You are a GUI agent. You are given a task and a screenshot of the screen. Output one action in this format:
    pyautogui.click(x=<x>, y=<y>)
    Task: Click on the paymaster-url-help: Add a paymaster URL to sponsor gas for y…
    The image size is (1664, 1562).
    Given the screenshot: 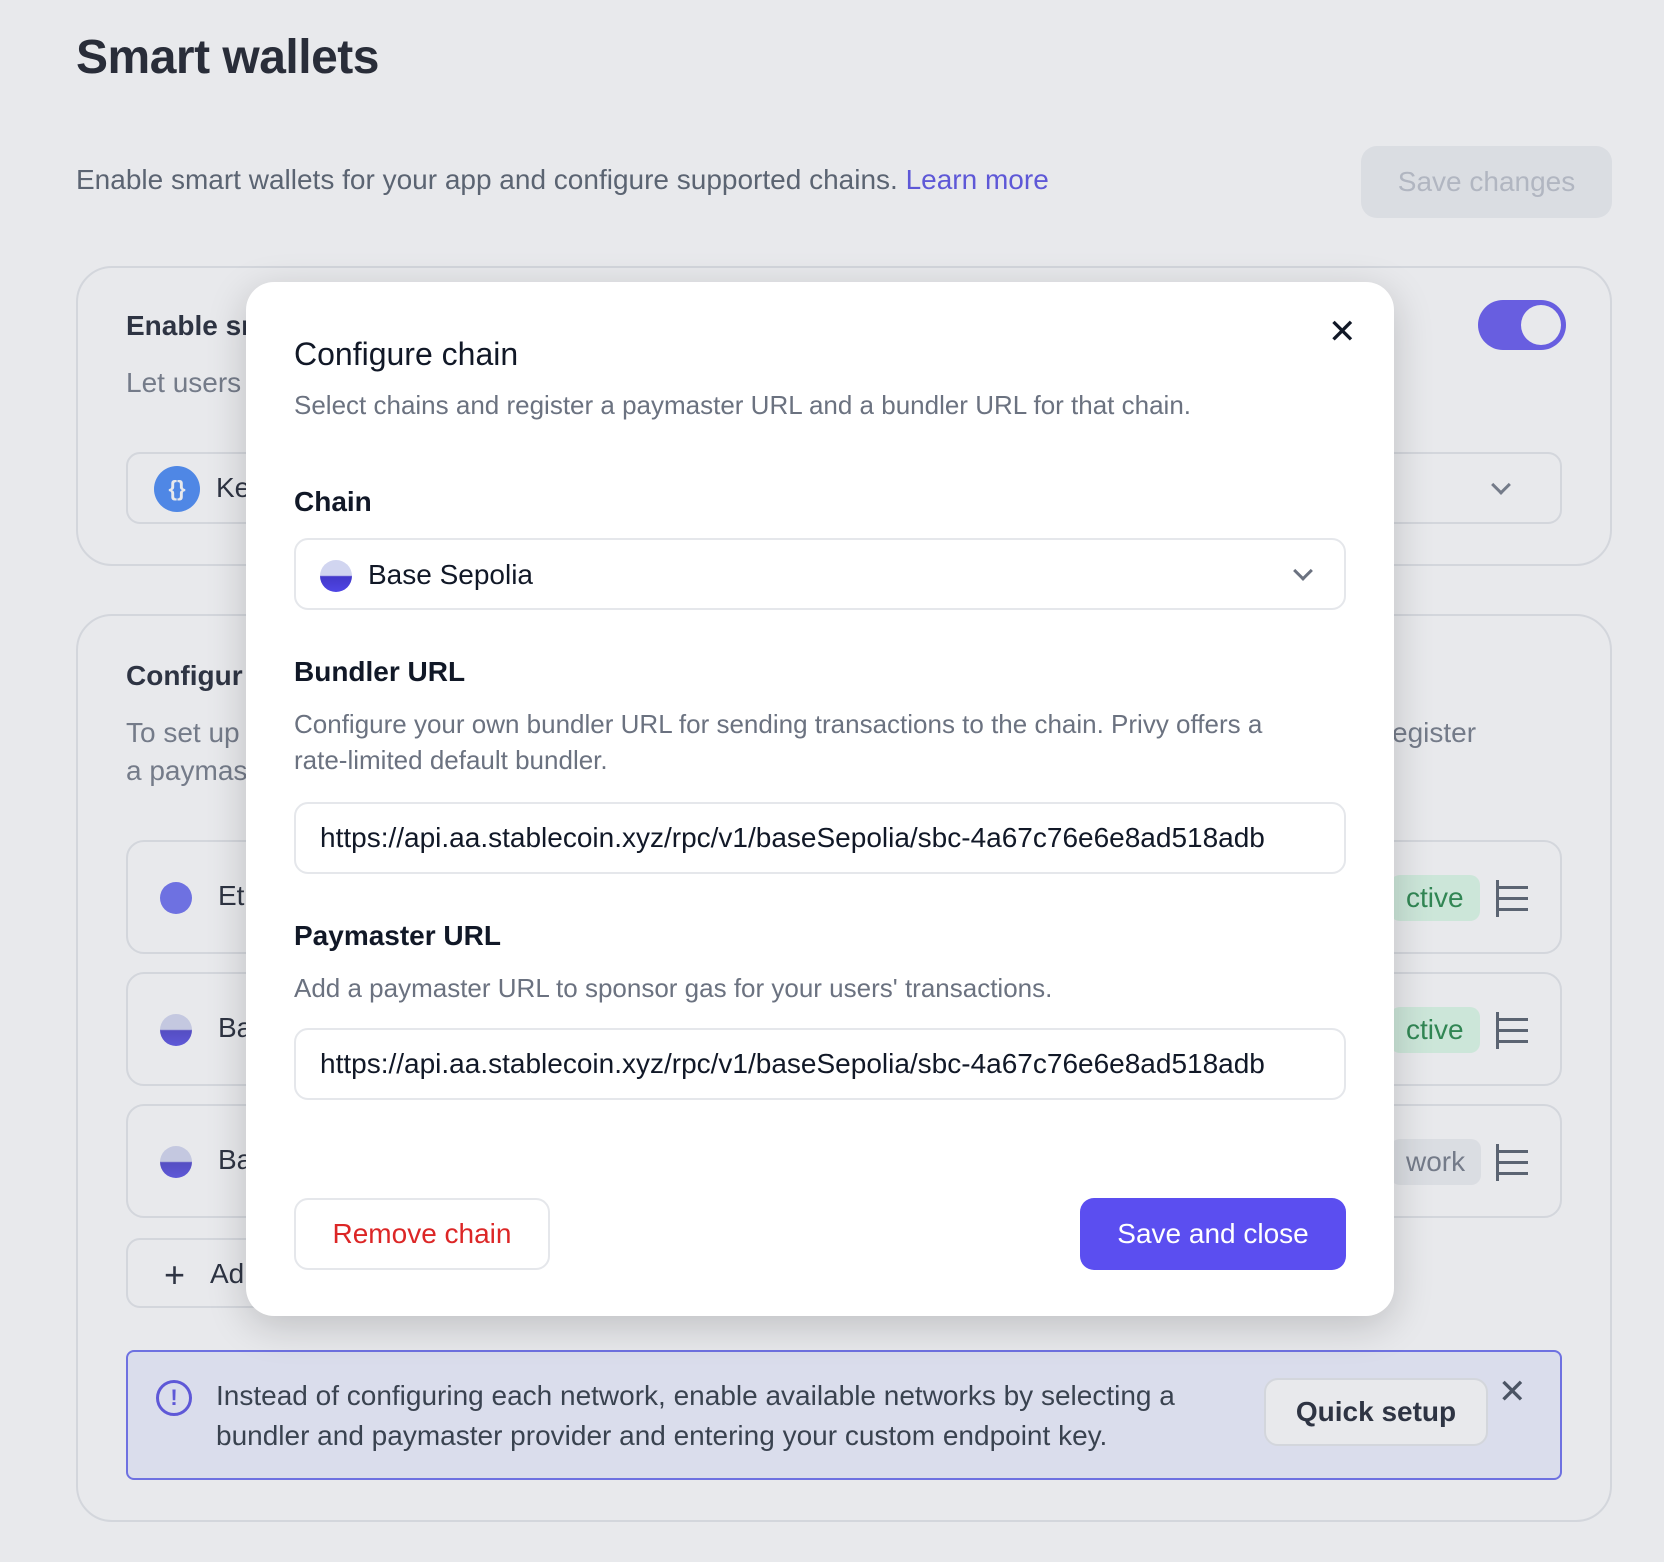 What is the action you would take?
    pyautogui.click(x=673, y=988)
    